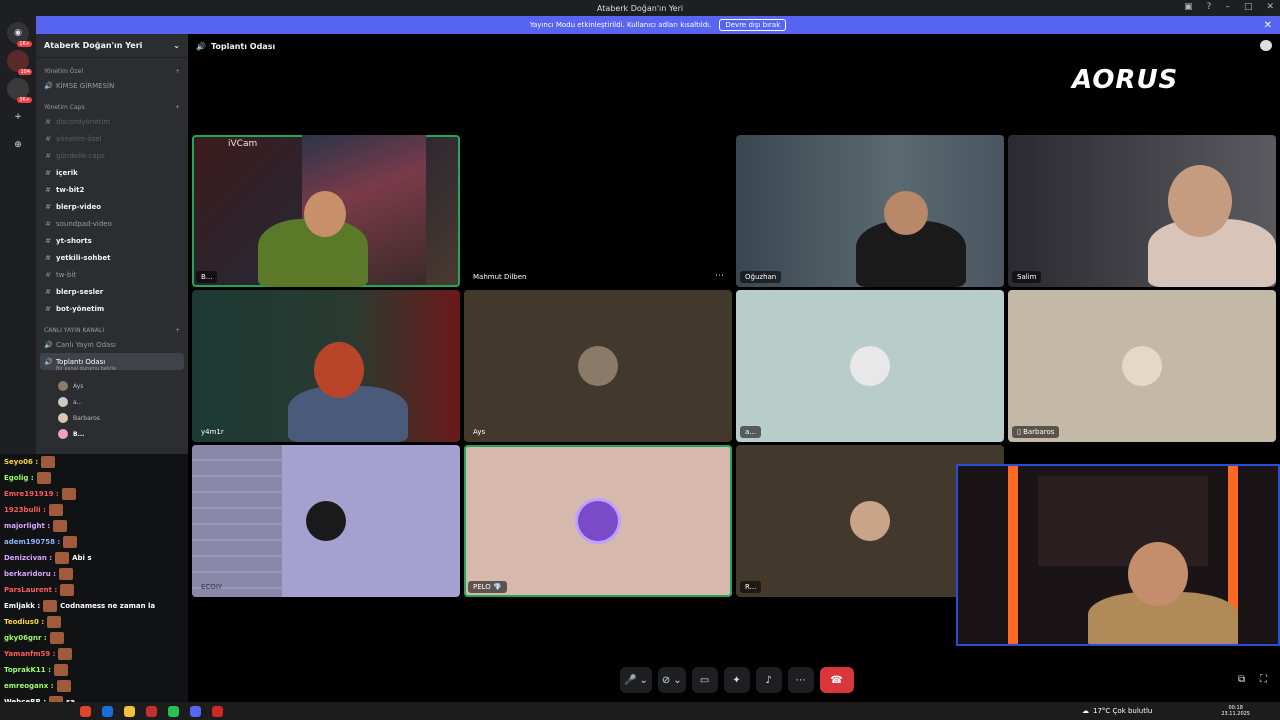 The image size is (1280, 720). What do you see at coordinates (1235, 711) in the screenshot?
I see `system-clock: 00:18 23.11.2025` at bounding box center [1235, 711].